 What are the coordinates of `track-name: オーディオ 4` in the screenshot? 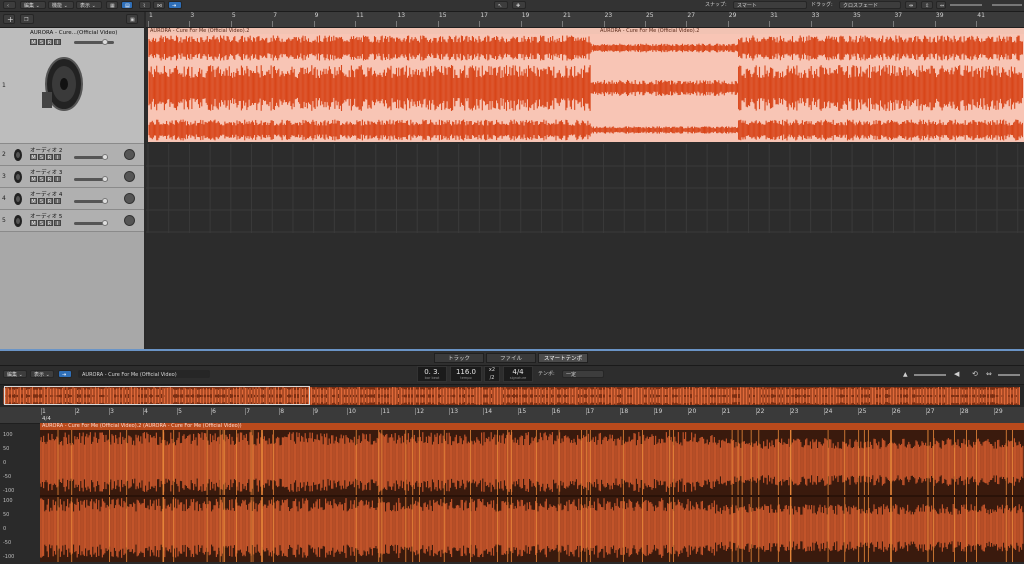 It's located at (46, 194).